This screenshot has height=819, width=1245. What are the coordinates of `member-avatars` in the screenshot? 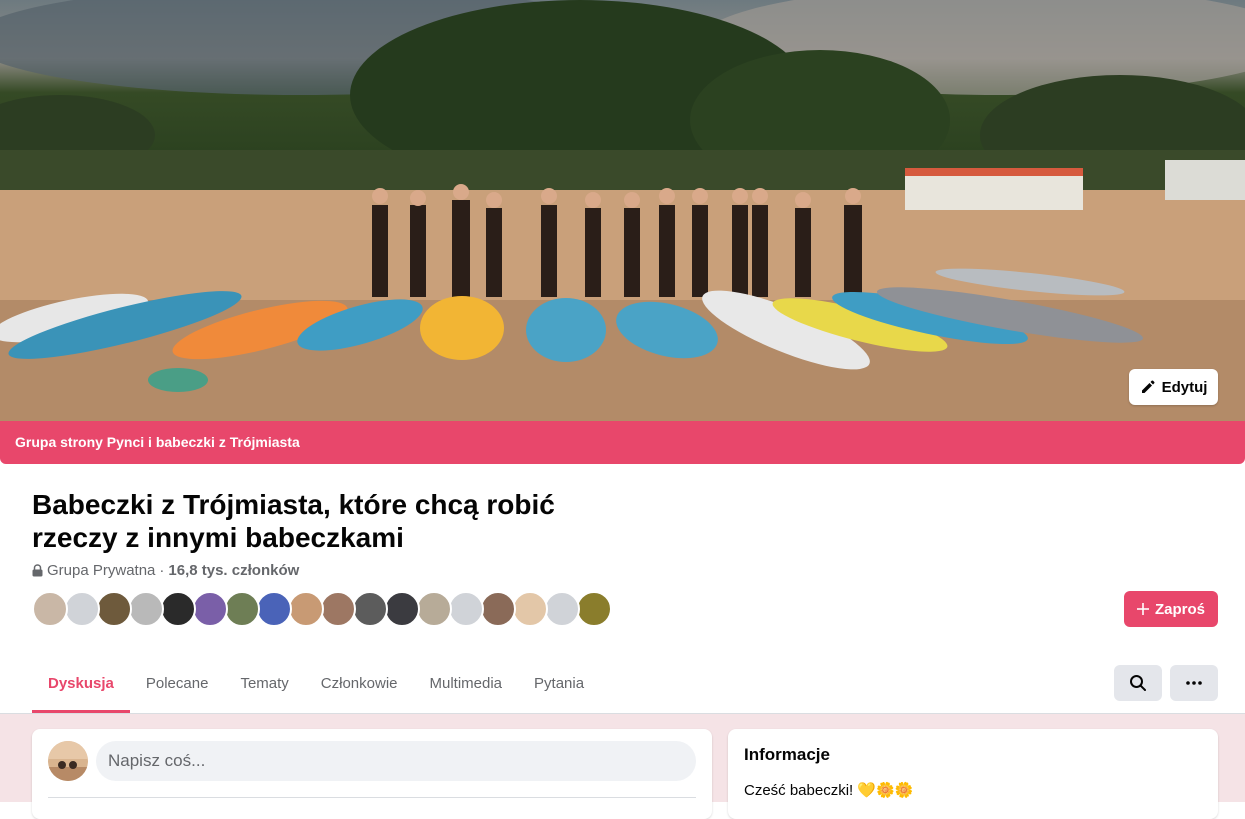 It's located at (322, 609).